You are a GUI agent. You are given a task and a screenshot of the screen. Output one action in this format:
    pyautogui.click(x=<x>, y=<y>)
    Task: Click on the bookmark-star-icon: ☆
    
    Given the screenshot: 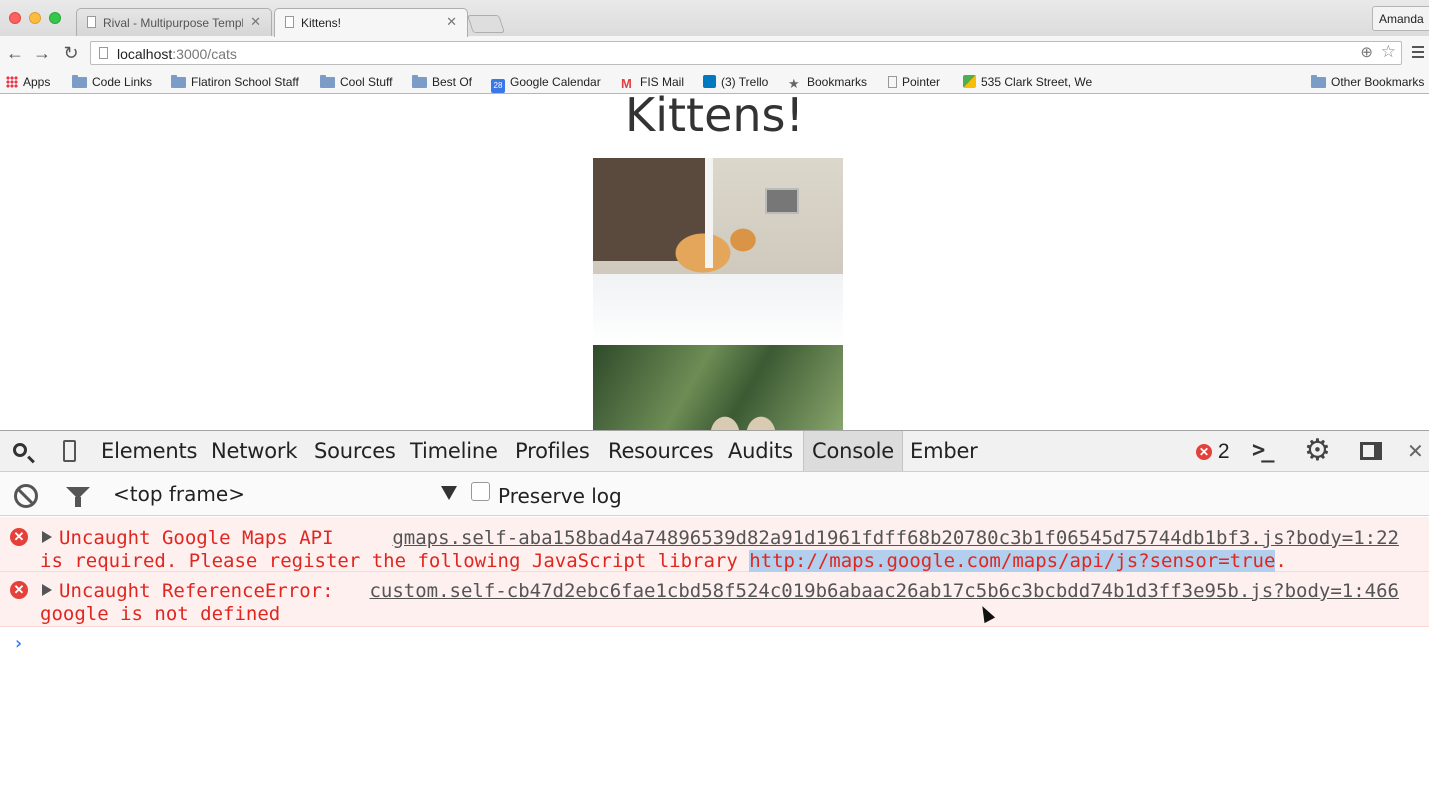 What is the action you would take?
    pyautogui.click(x=1388, y=52)
    